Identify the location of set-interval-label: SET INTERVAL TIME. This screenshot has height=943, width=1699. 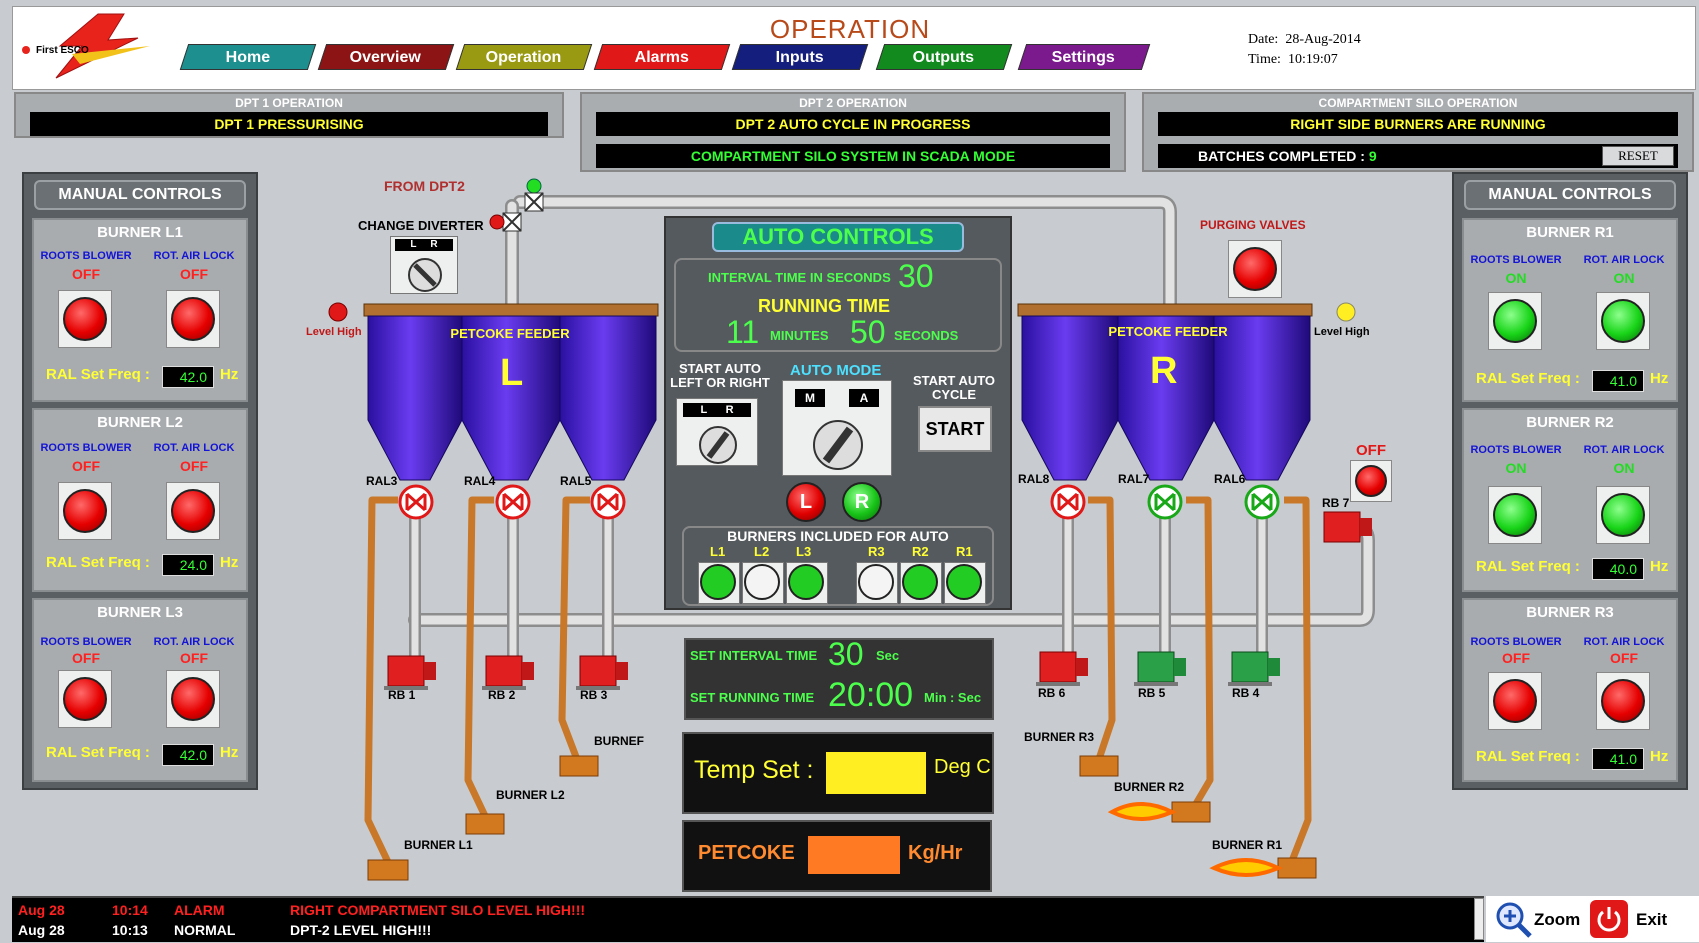
(754, 655).